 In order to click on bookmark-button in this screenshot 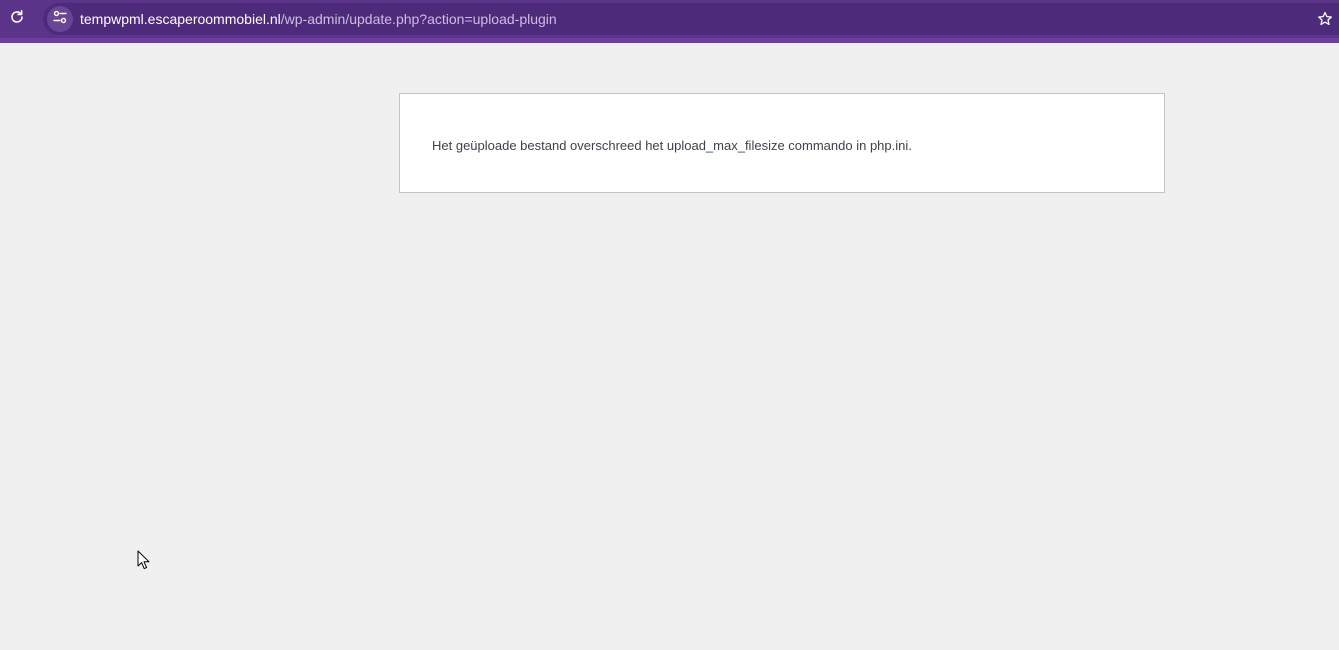, I will do `click(1325, 21)`.